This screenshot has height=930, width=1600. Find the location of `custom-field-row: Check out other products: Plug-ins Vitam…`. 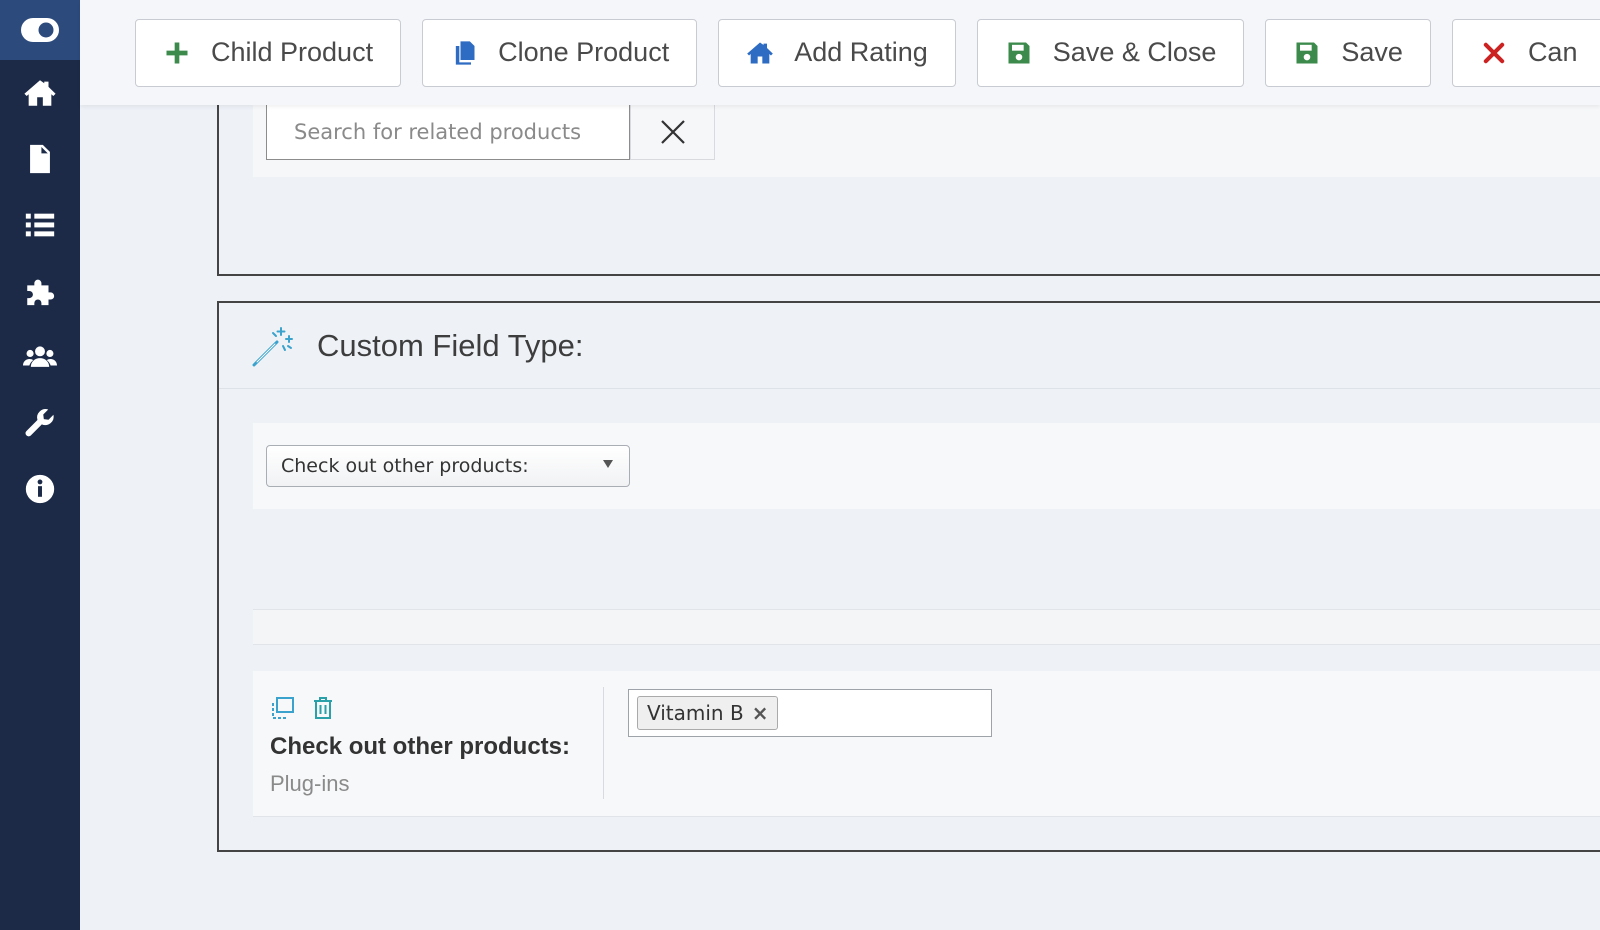

custom-field-row: Check out other products: Plug-ins Vitam… is located at coordinates (926, 744).